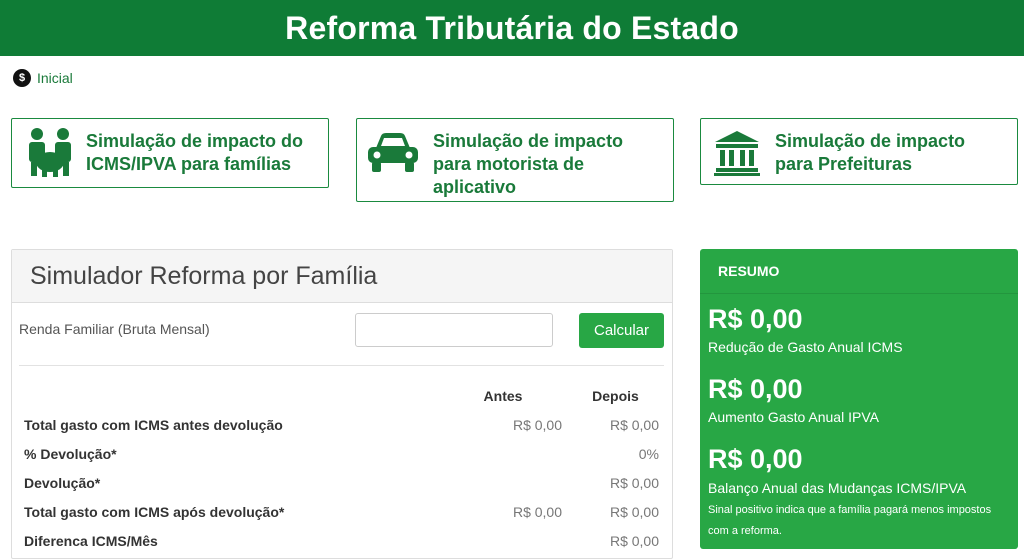  I want to click on coin-icon: $, so click(22, 78).